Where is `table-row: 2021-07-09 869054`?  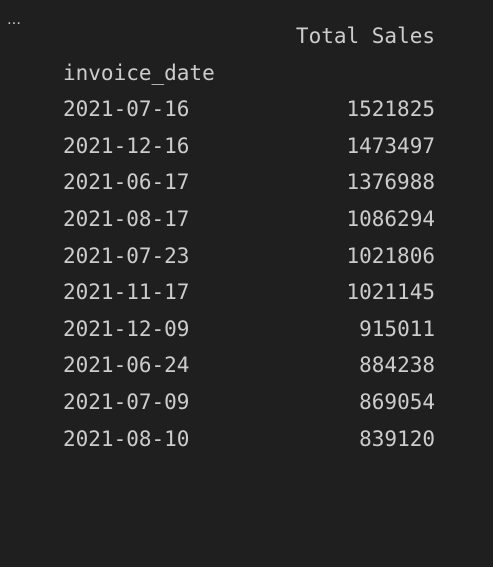 table-row: 2021-07-09 869054 is located at coordinates (249, 402).